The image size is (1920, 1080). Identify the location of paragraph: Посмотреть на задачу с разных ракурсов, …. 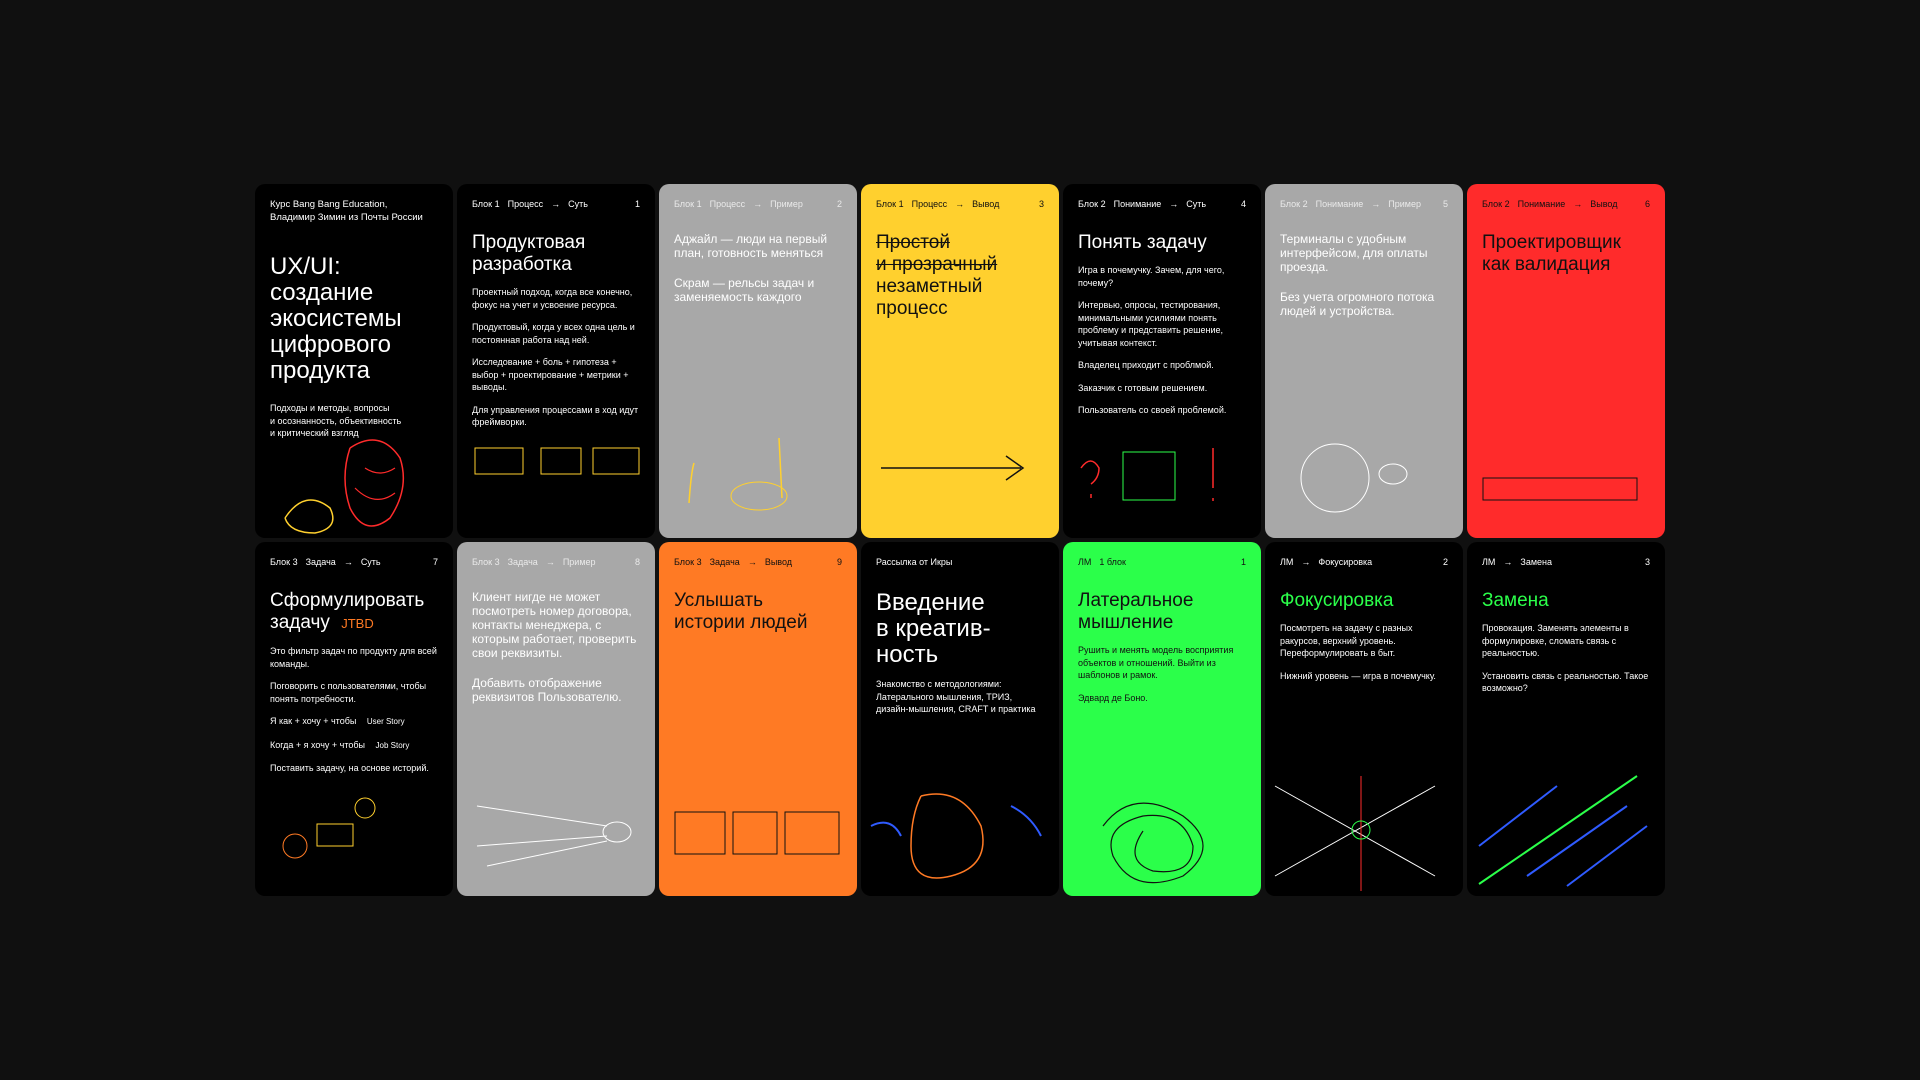
(1346, 640).